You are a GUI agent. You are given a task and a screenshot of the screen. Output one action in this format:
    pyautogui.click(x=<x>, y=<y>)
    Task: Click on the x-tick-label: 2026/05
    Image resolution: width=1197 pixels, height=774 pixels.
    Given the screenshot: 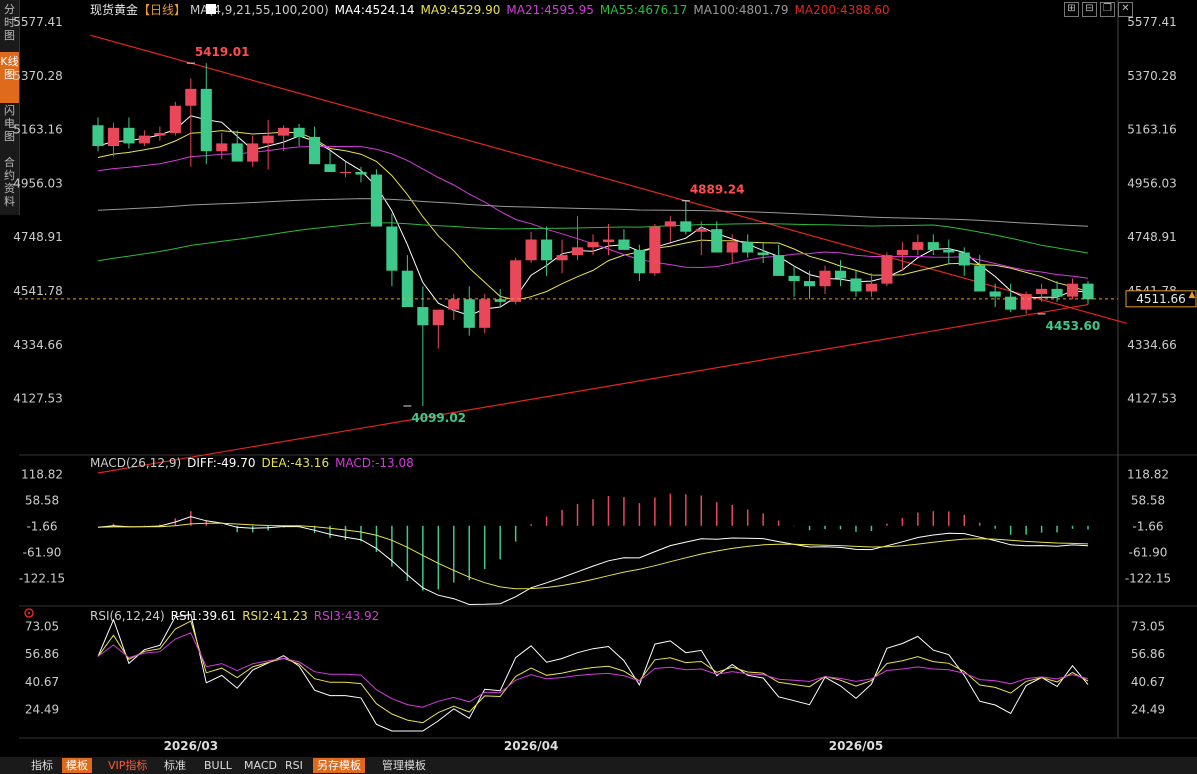 What is the action you would take?
    pyautogui.click(x=856, y=746)
    